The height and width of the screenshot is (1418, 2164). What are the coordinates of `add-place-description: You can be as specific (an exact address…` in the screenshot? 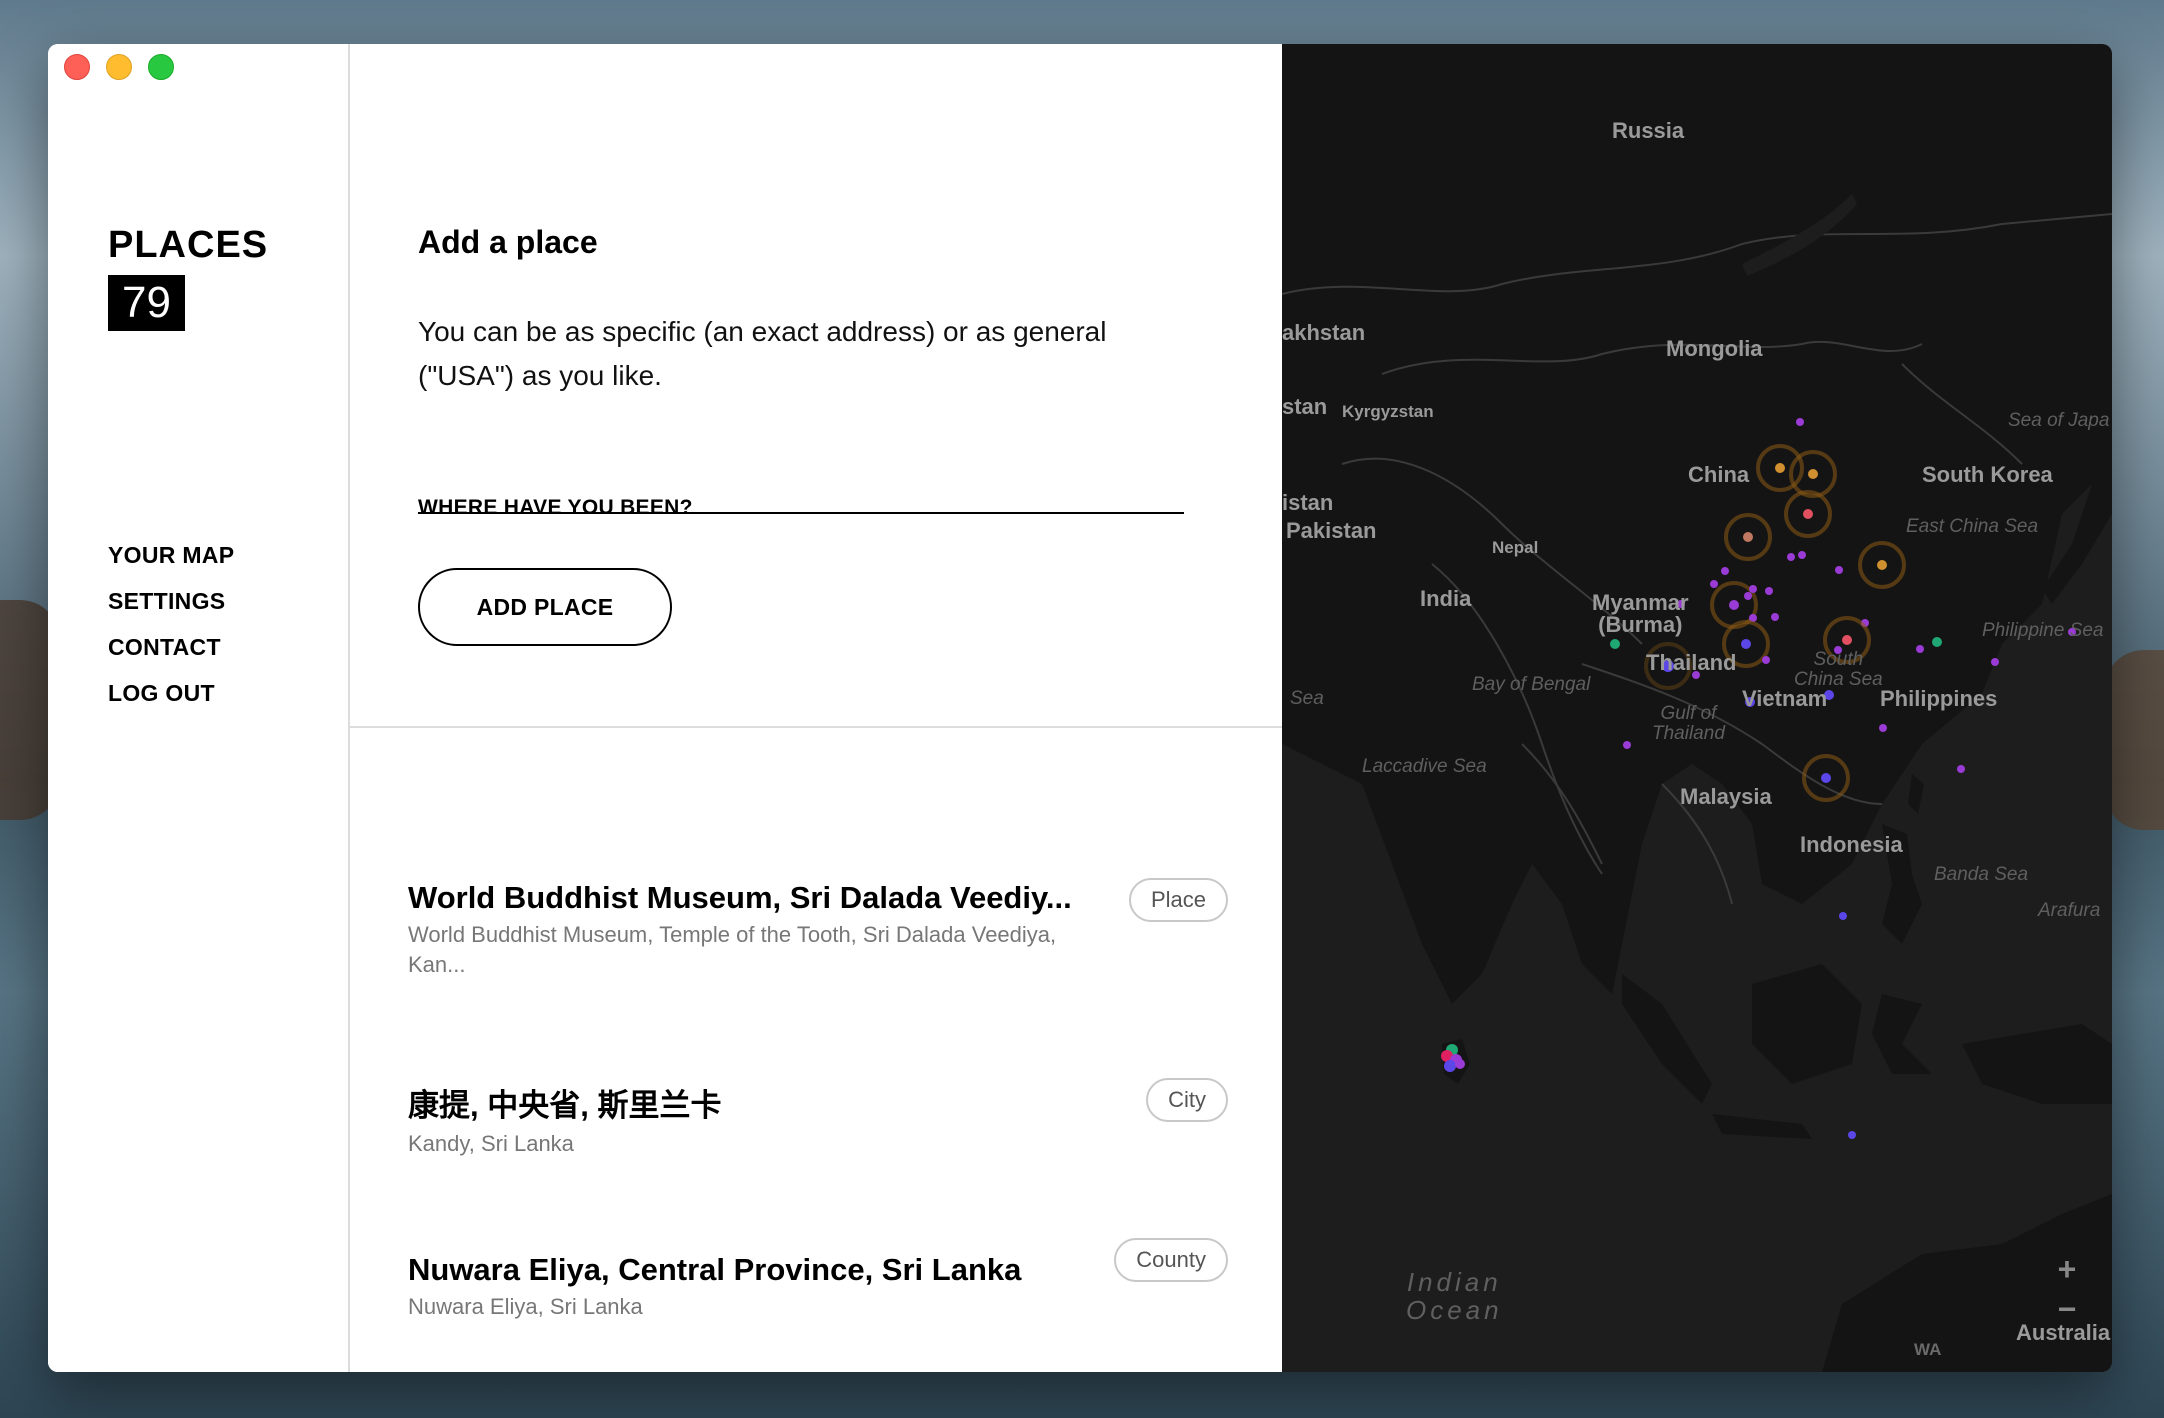 It's located at (762, 353).